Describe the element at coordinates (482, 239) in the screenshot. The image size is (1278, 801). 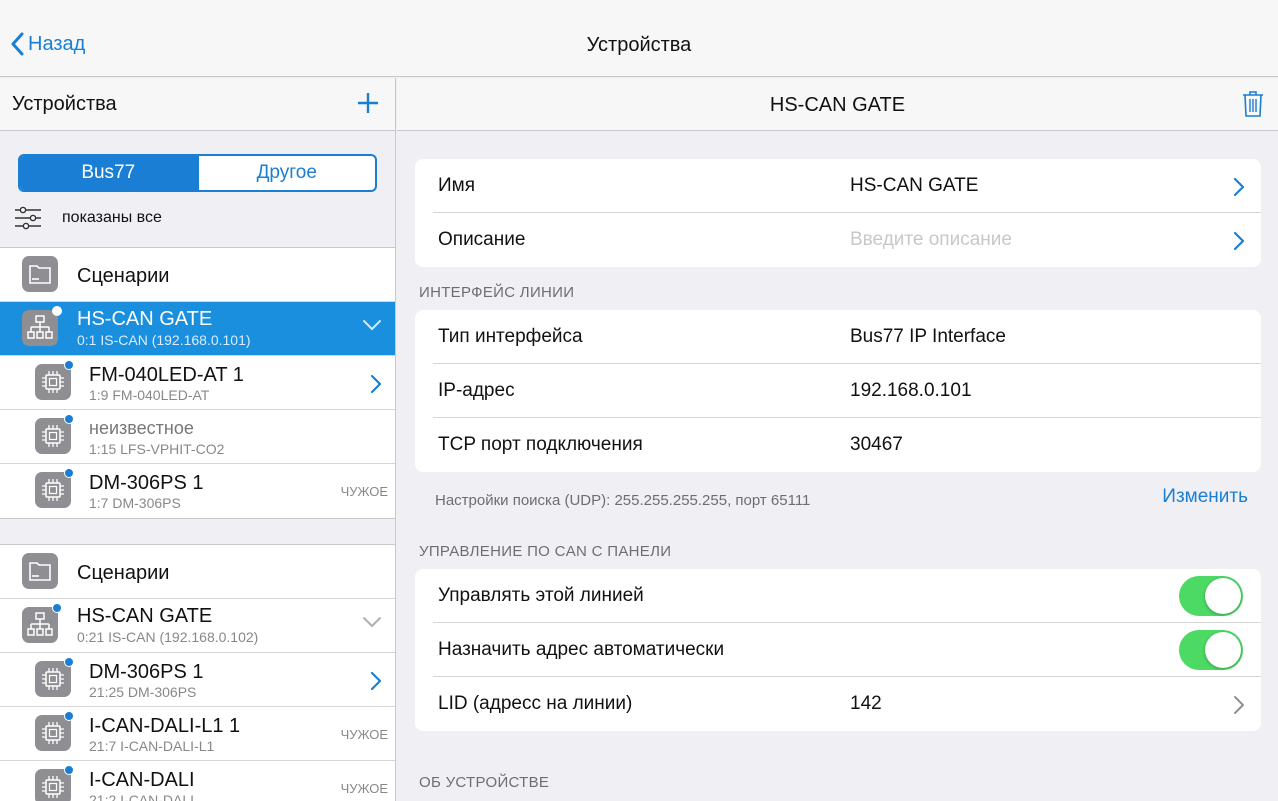
I see `description-label: Описание` at that location.